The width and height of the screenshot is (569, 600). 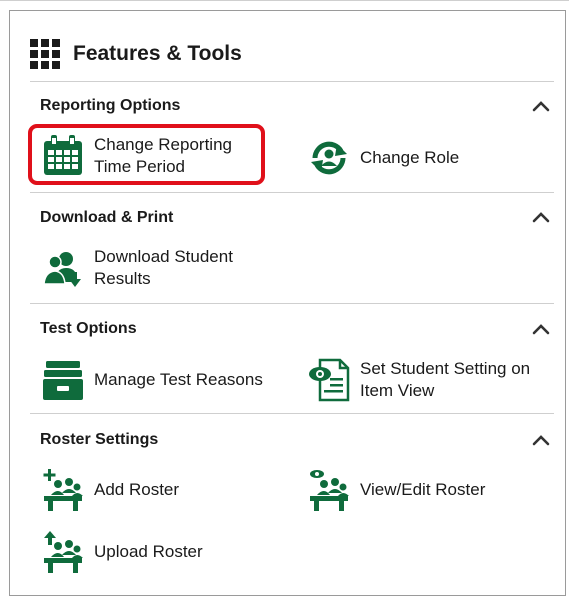 I want to click on set-student-setting-button: Set Student Setting on Item View, so click(x=431, y=380).